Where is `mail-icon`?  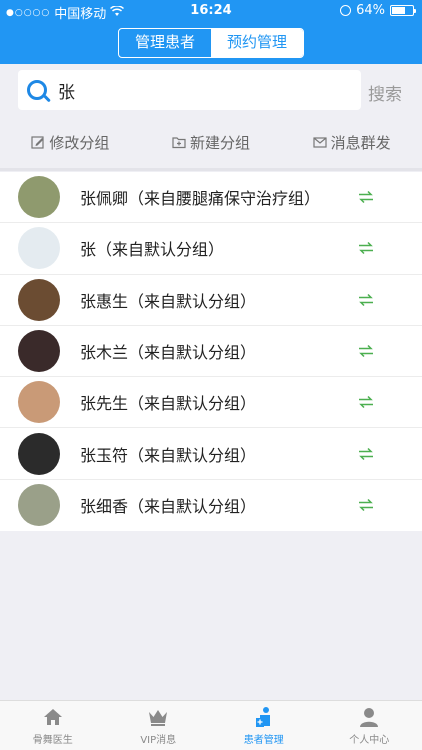
mail-icon is located at coordinates (320, 142).